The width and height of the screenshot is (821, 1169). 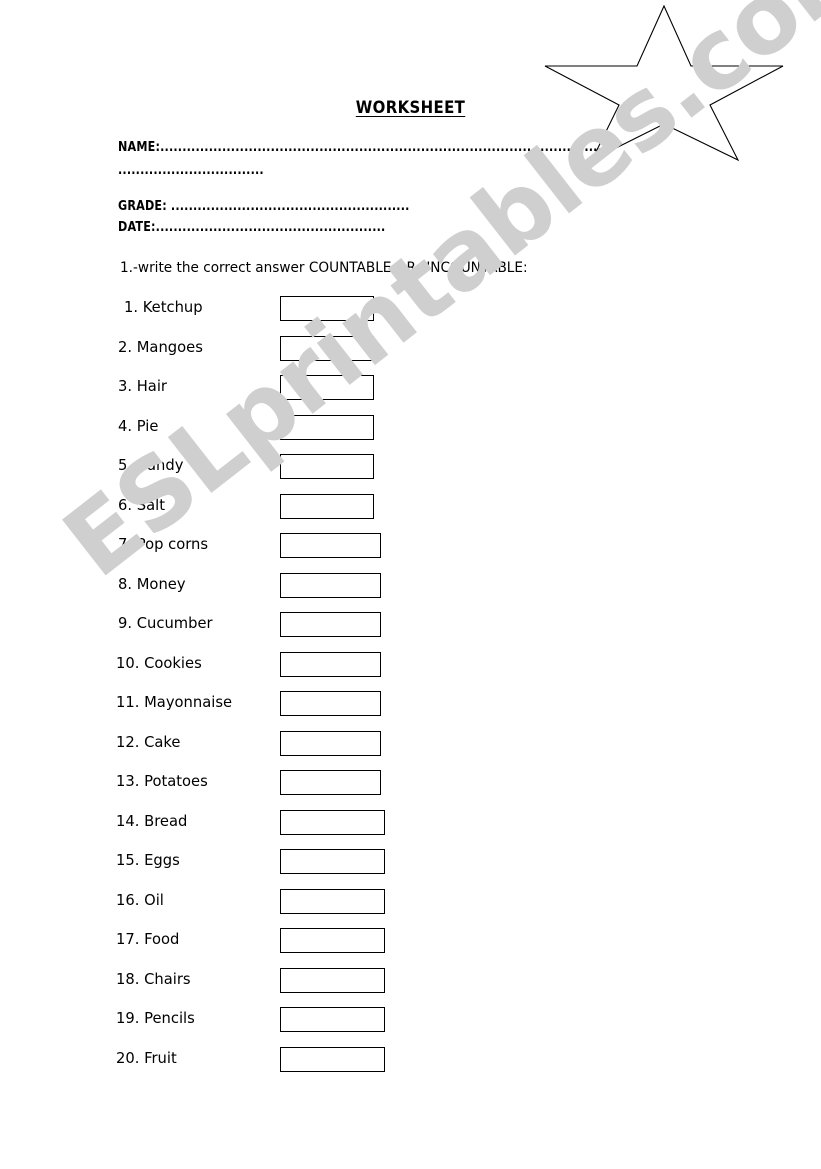 I want to click on exercise-item-label: 3. Hair, so click(x=142, y=386).